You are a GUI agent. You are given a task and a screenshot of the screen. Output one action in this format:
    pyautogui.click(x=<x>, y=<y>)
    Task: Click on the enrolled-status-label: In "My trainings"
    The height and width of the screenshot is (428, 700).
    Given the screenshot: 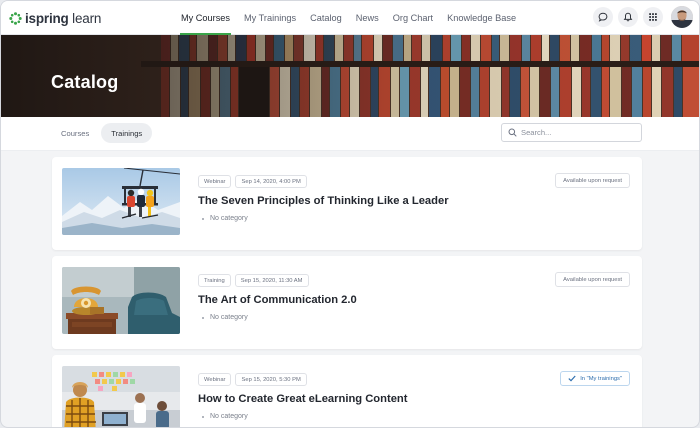 What is the action you would take?
    pyautogui.click(x=601, y=378)
    